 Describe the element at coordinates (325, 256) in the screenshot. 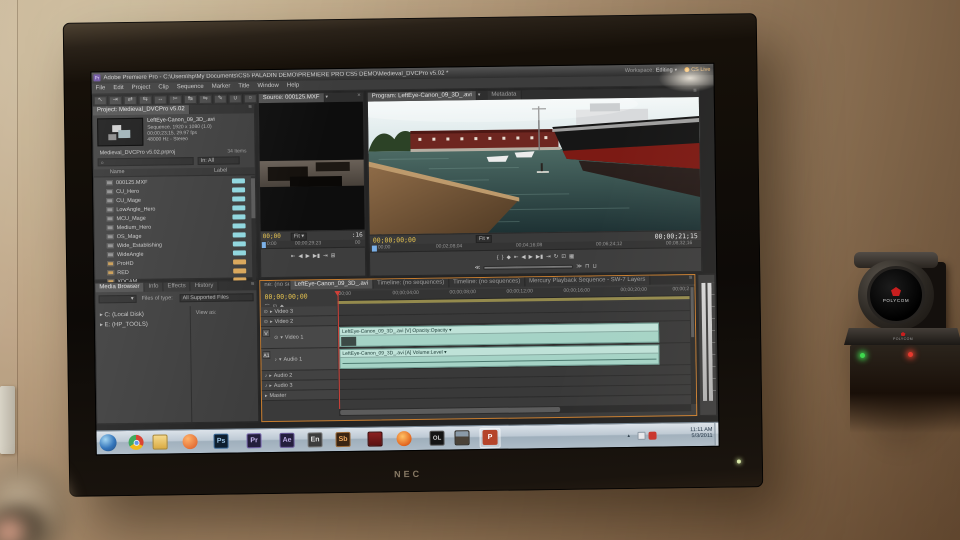

I see `go-to-out-button: ⇥` at that location.